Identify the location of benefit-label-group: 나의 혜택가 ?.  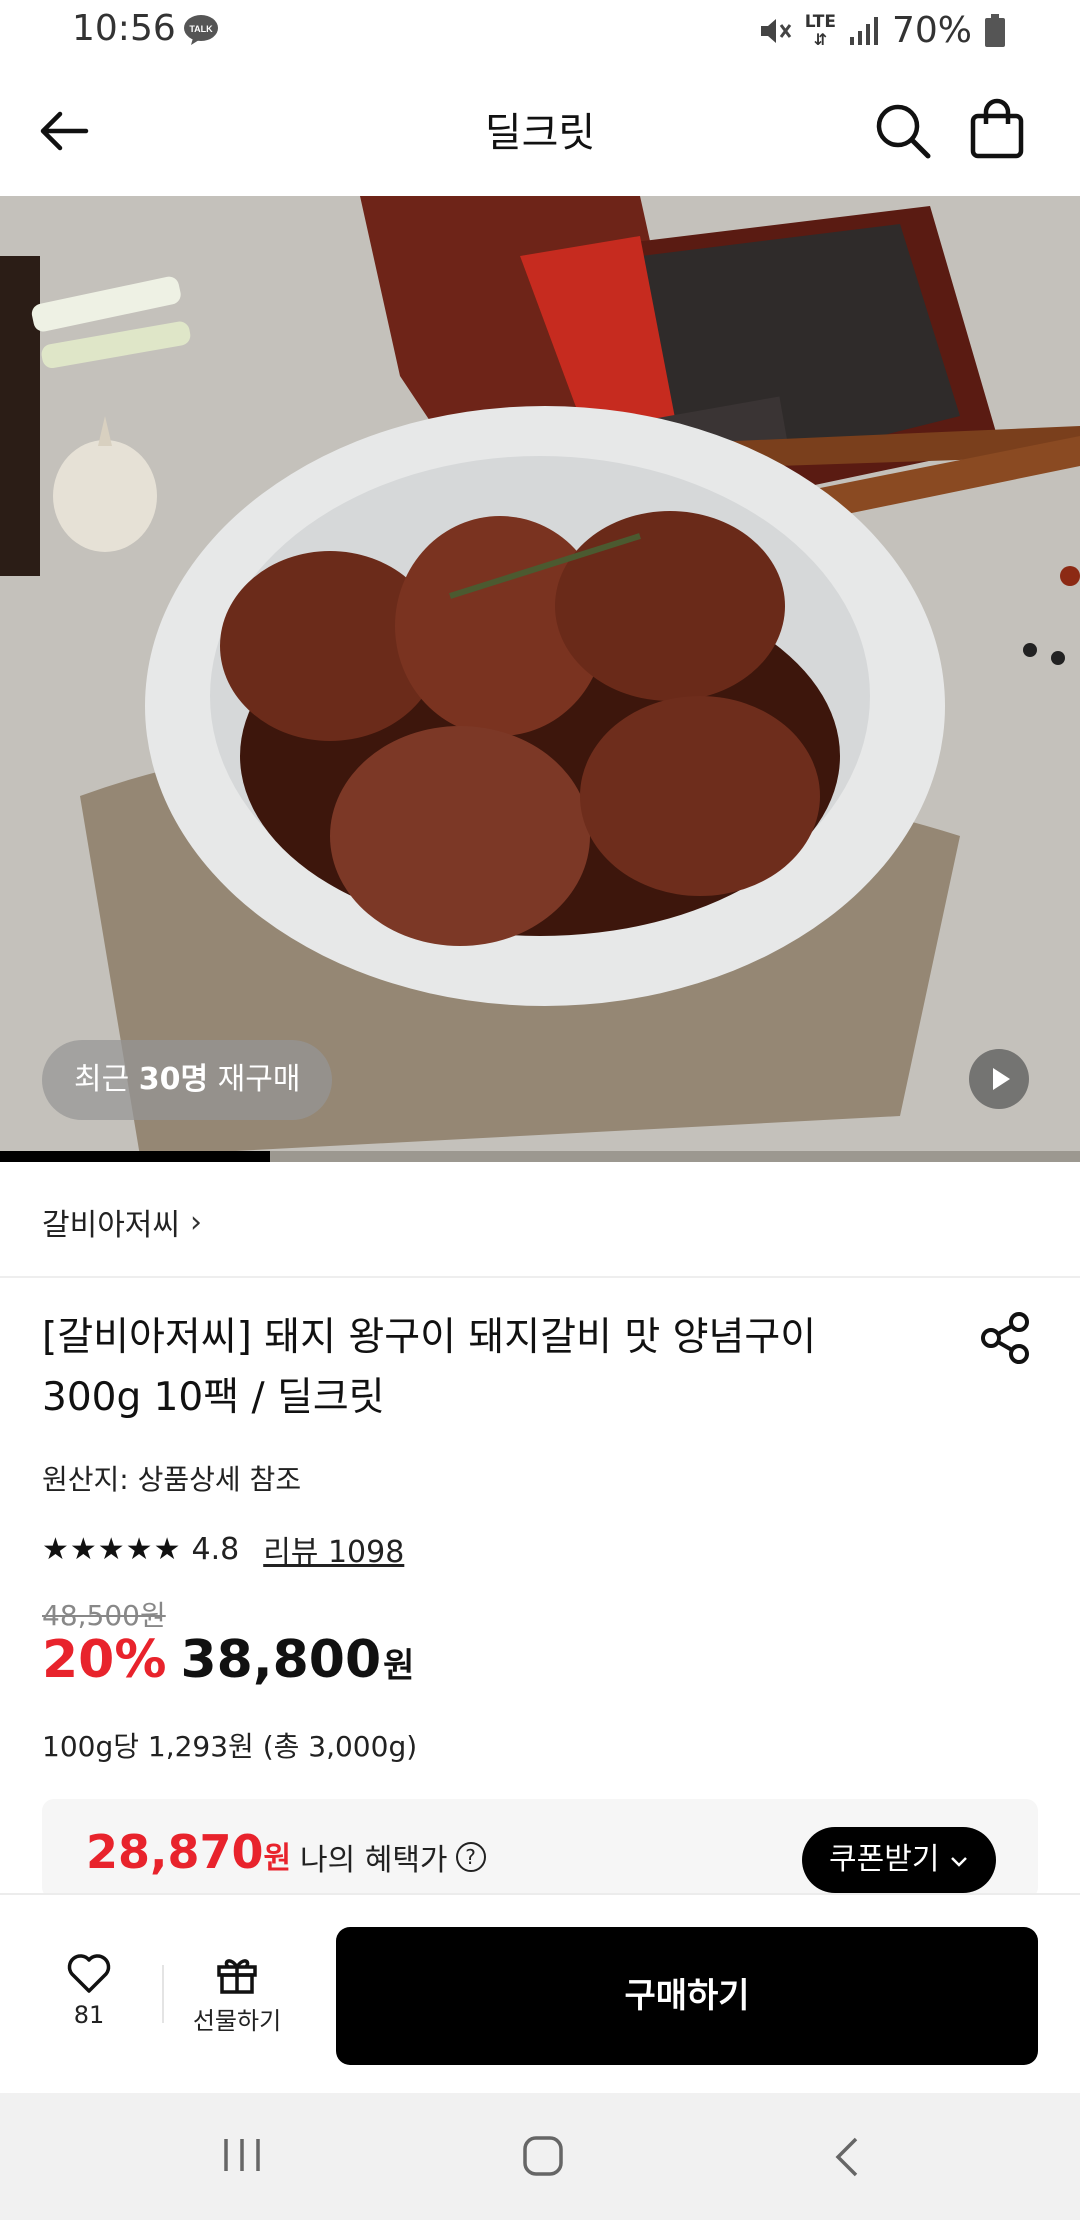
(393, 1857).